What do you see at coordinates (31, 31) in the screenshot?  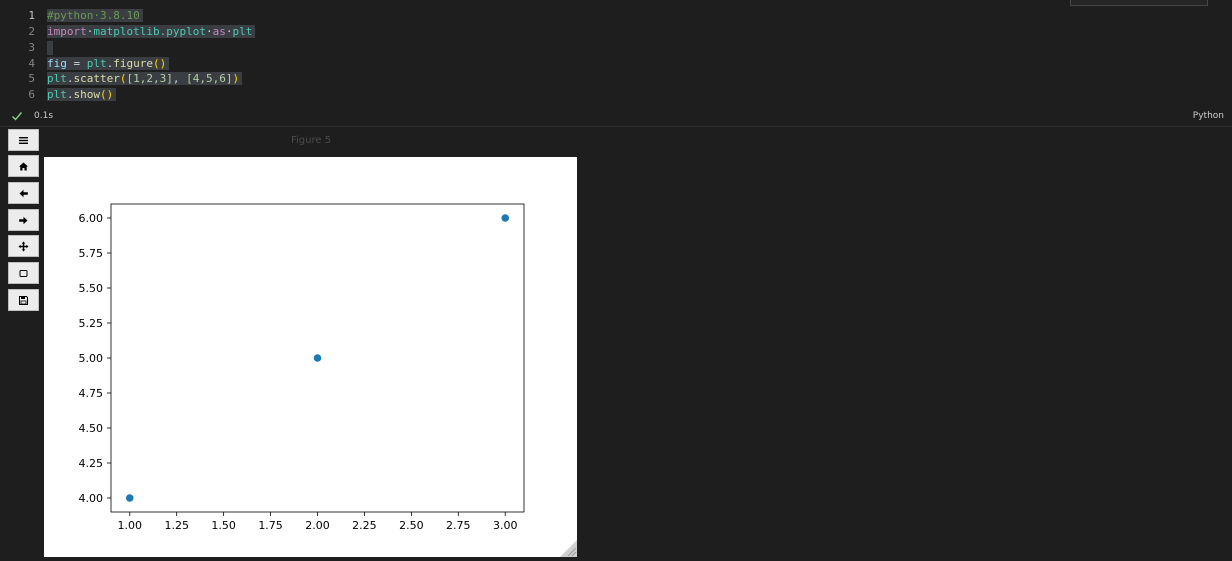 I see `line-number: 2` at bounding box center [31, 31].